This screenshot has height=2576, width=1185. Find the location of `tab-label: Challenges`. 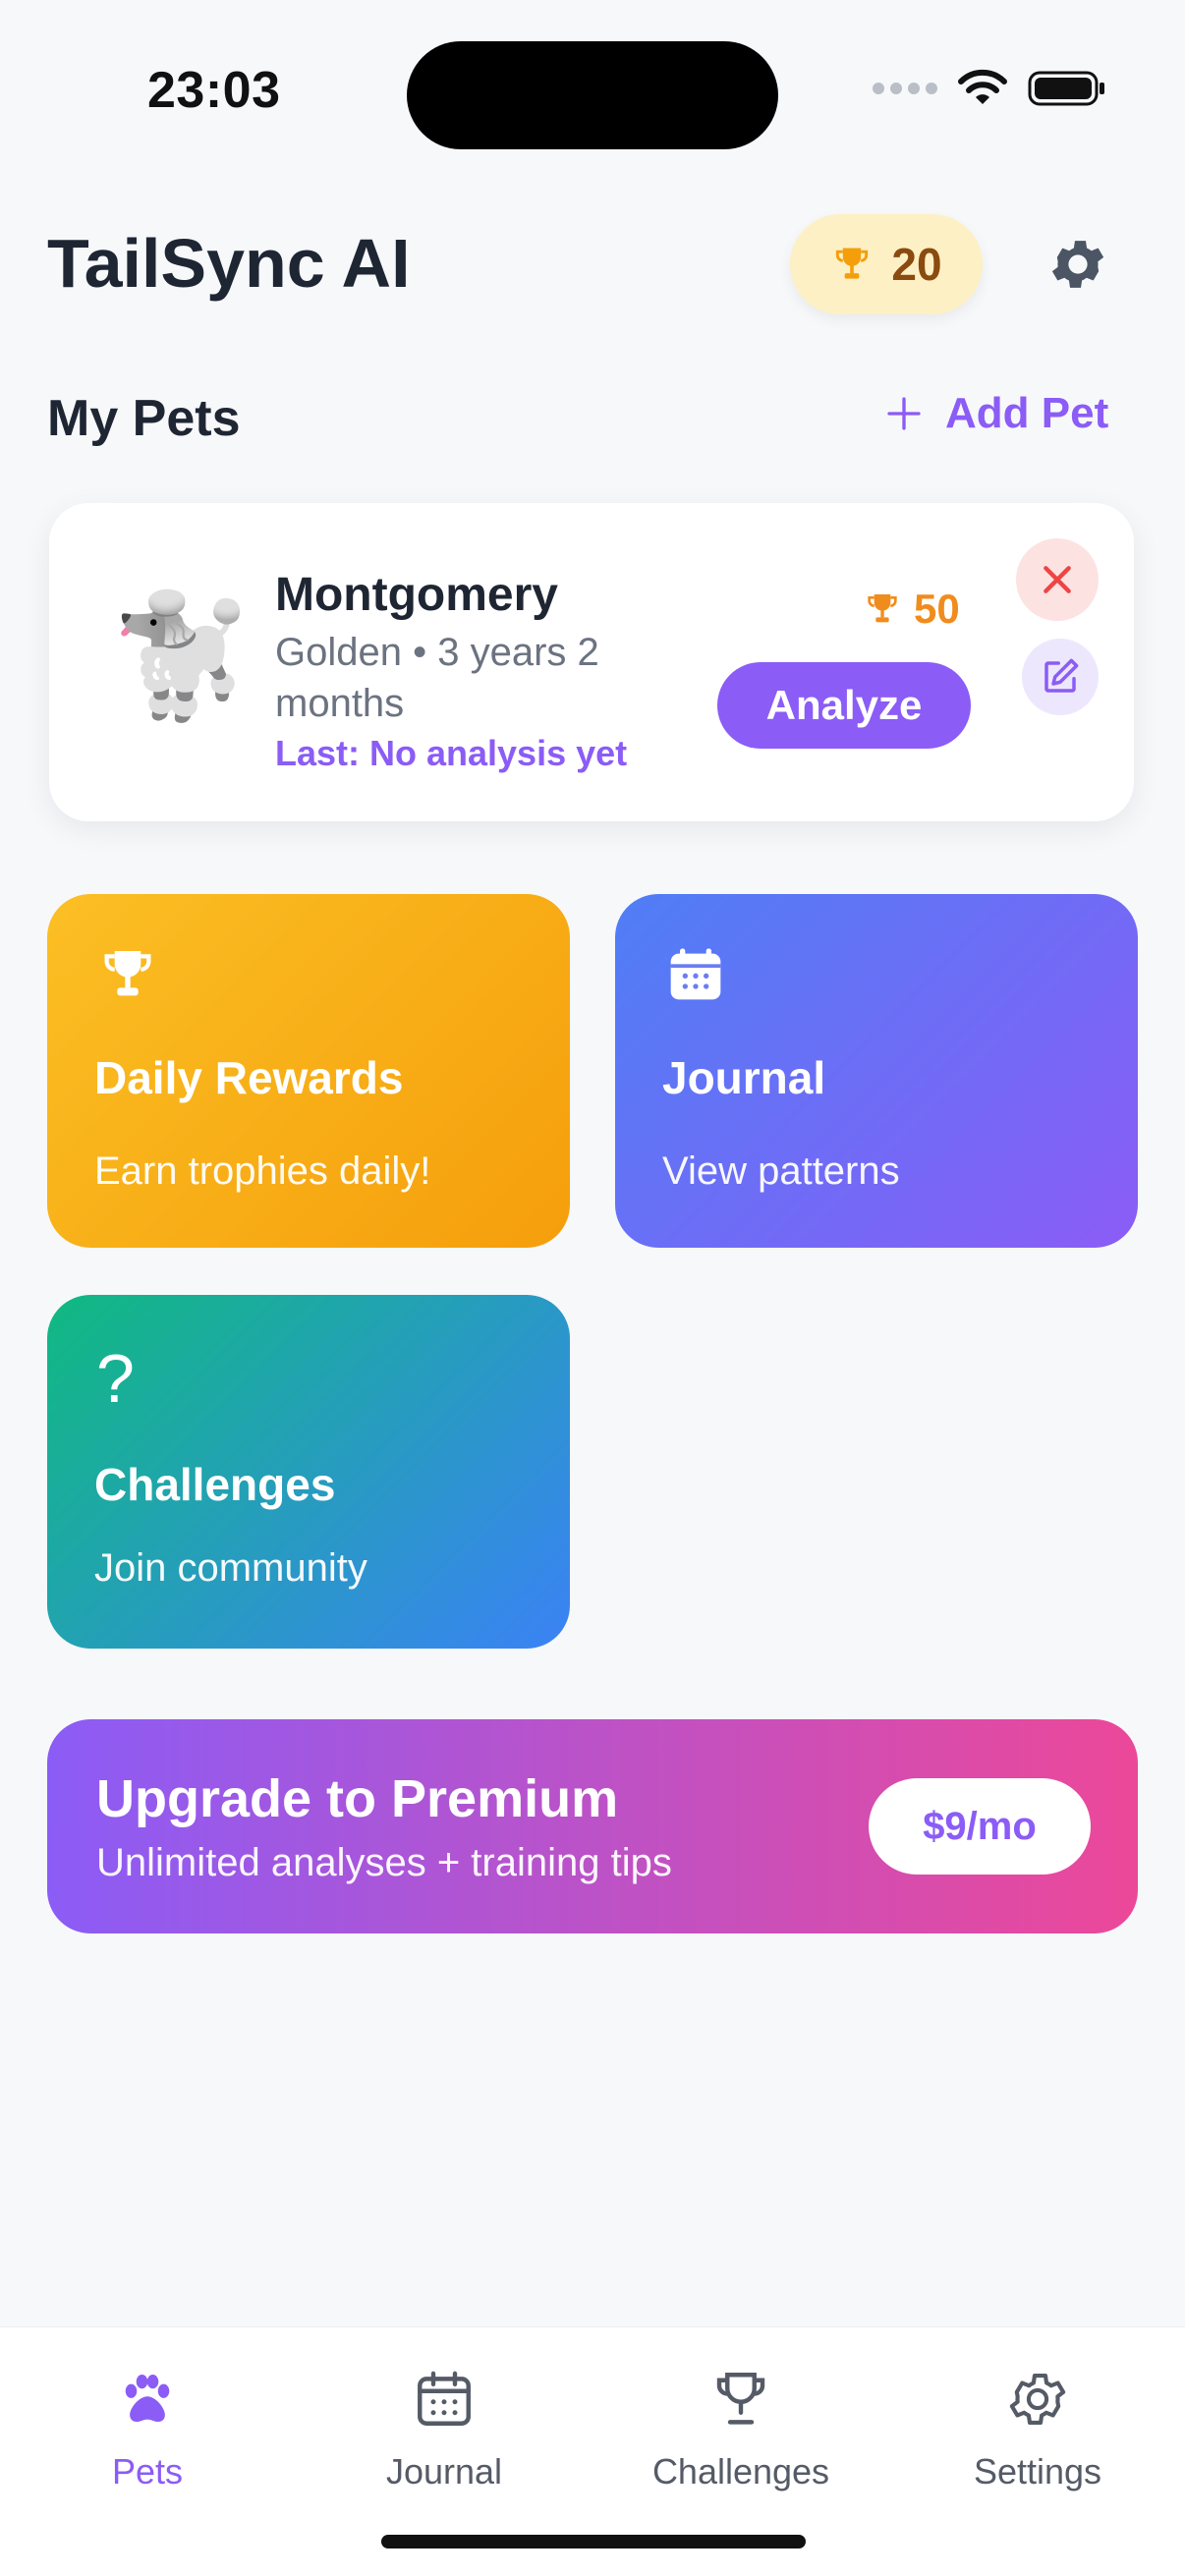

tab-label: Challenges is located at coordinates (741, 2471).